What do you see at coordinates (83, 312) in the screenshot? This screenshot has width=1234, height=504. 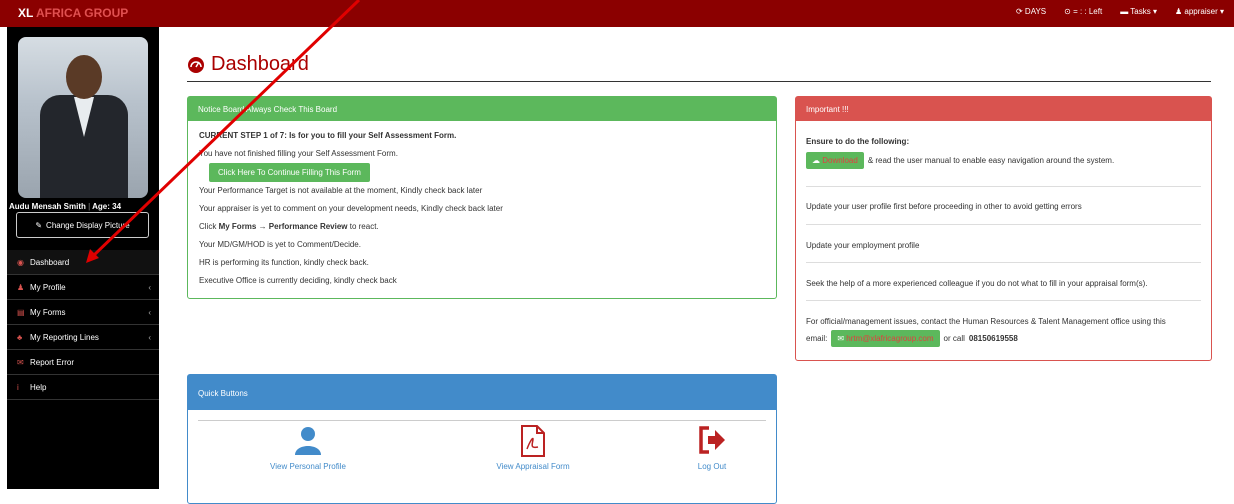 I see `sidebar-item-my-forms: ▤ My Forms ‹` at bounding box center [83, 312].